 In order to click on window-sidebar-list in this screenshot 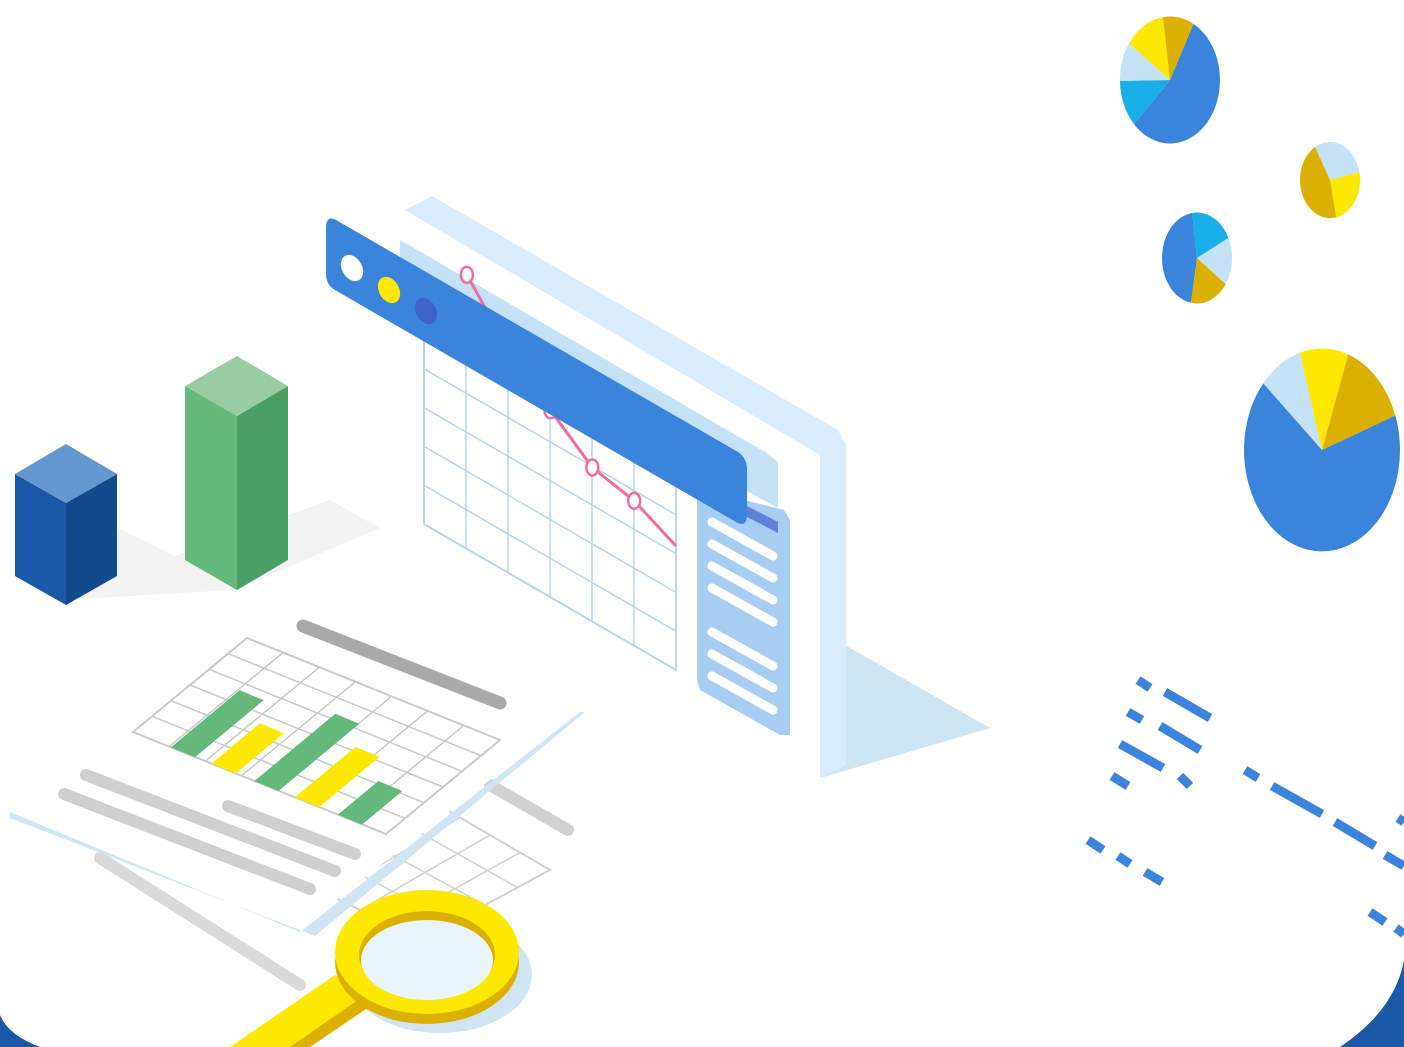, I will do `click(743, 611)`.